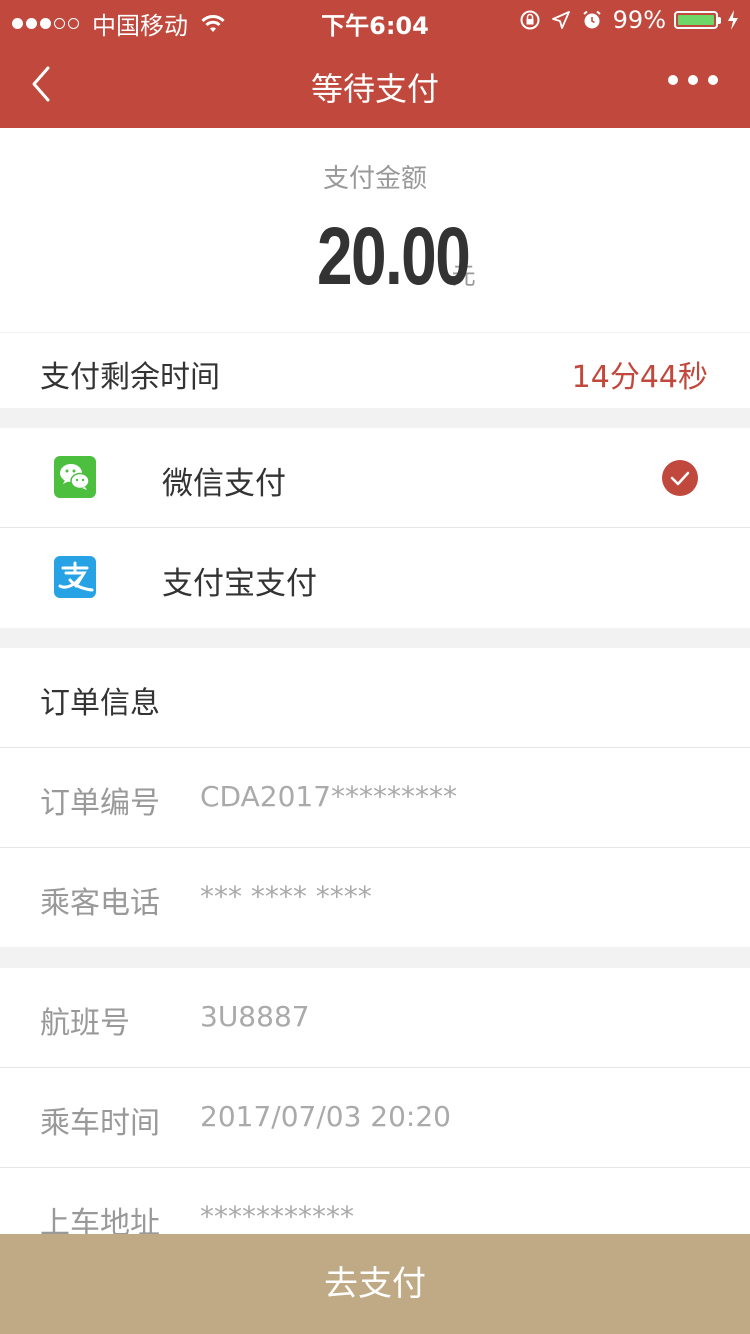 This screenshot has width=750, height=1334. What do you see at coordinates (688, 80) in the screenshot?
I see `more-icon` at bounding box center [688, 80].